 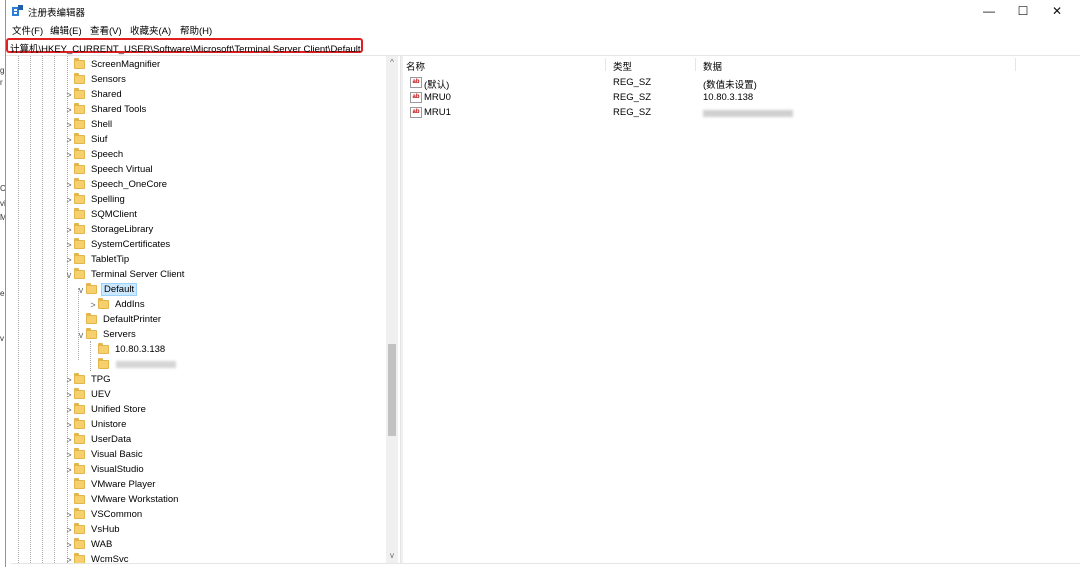 I want to click on tree-node-label: UEV, so click(x=101, y=394).